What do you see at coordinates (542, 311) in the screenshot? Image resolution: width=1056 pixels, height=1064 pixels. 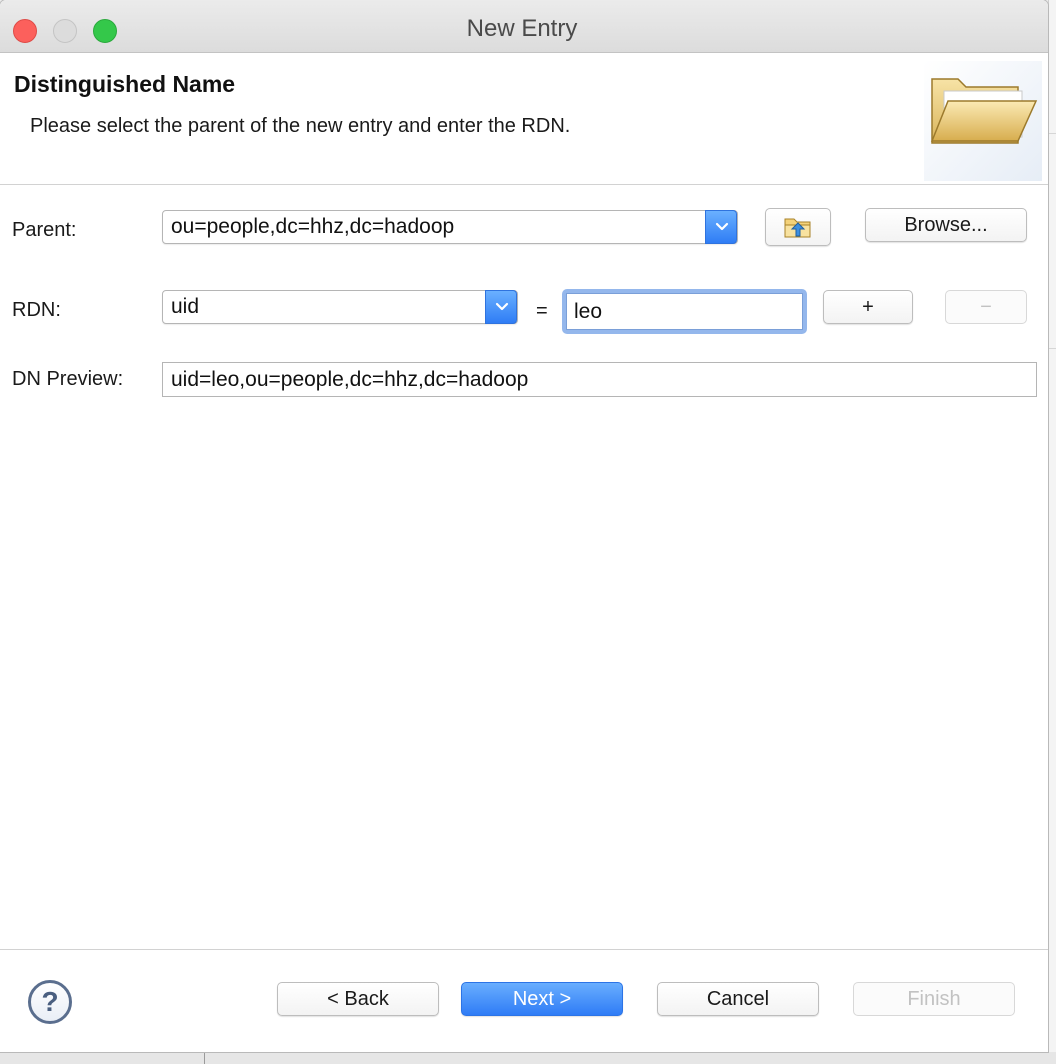 I see `equals-sign: =` at bounding box center [542, 311].